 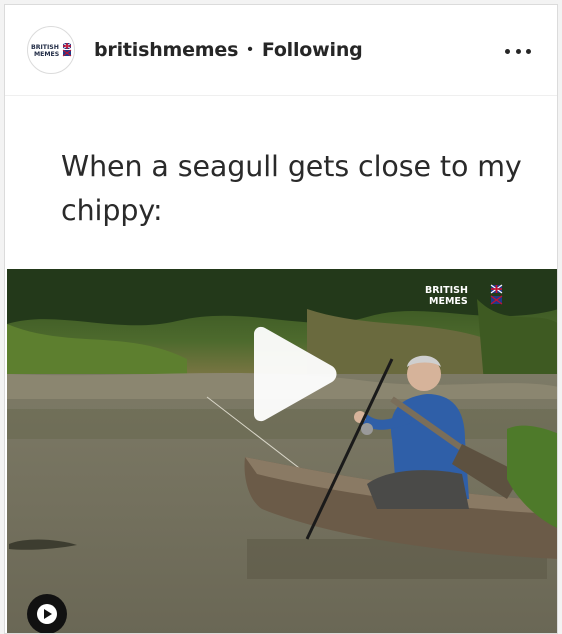 I want to click on reel-play-icon, so click(x=47, y=614).